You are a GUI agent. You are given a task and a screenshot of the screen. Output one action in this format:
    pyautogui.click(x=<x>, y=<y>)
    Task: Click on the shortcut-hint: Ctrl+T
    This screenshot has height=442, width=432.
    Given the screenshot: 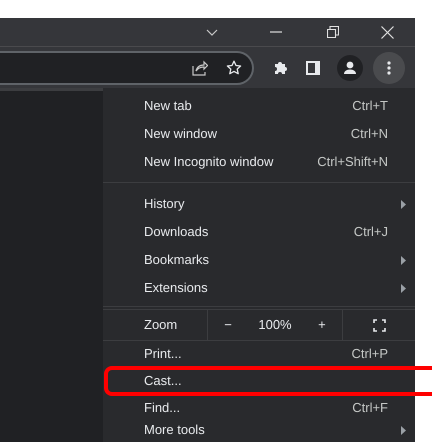 What is the action you would take?
    pyautogui.click(x=370, y=106)
    